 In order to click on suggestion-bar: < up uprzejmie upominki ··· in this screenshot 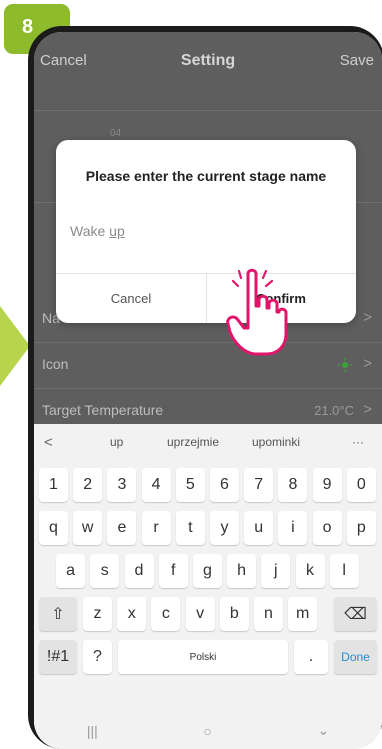, I will do `click(208, 442)`.